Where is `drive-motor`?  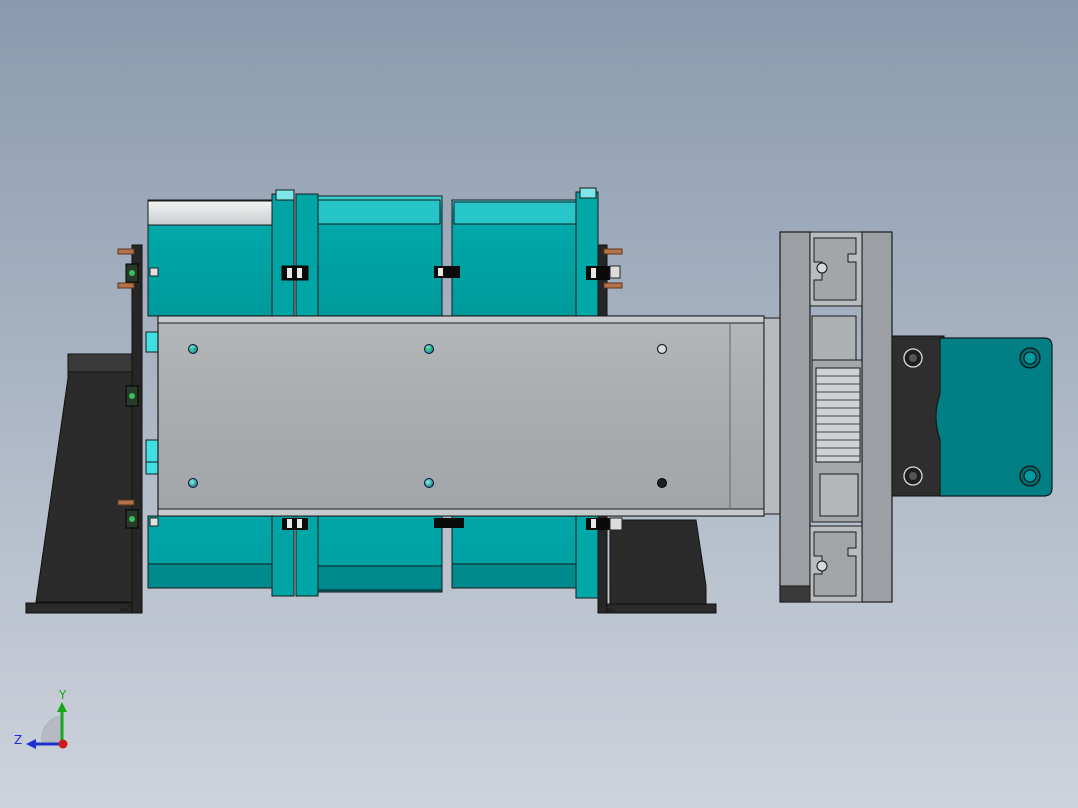 drive-motor is located at coordinates (972, 416).